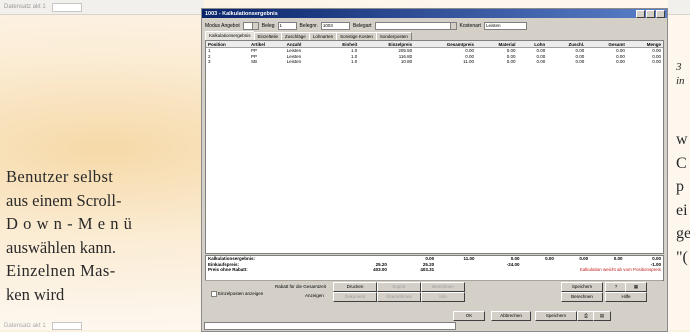 The image size is (690, 332). Describe the element at coordinates (72, 223) in the screenshot. I see `text-line: Down-Menü` at that location.